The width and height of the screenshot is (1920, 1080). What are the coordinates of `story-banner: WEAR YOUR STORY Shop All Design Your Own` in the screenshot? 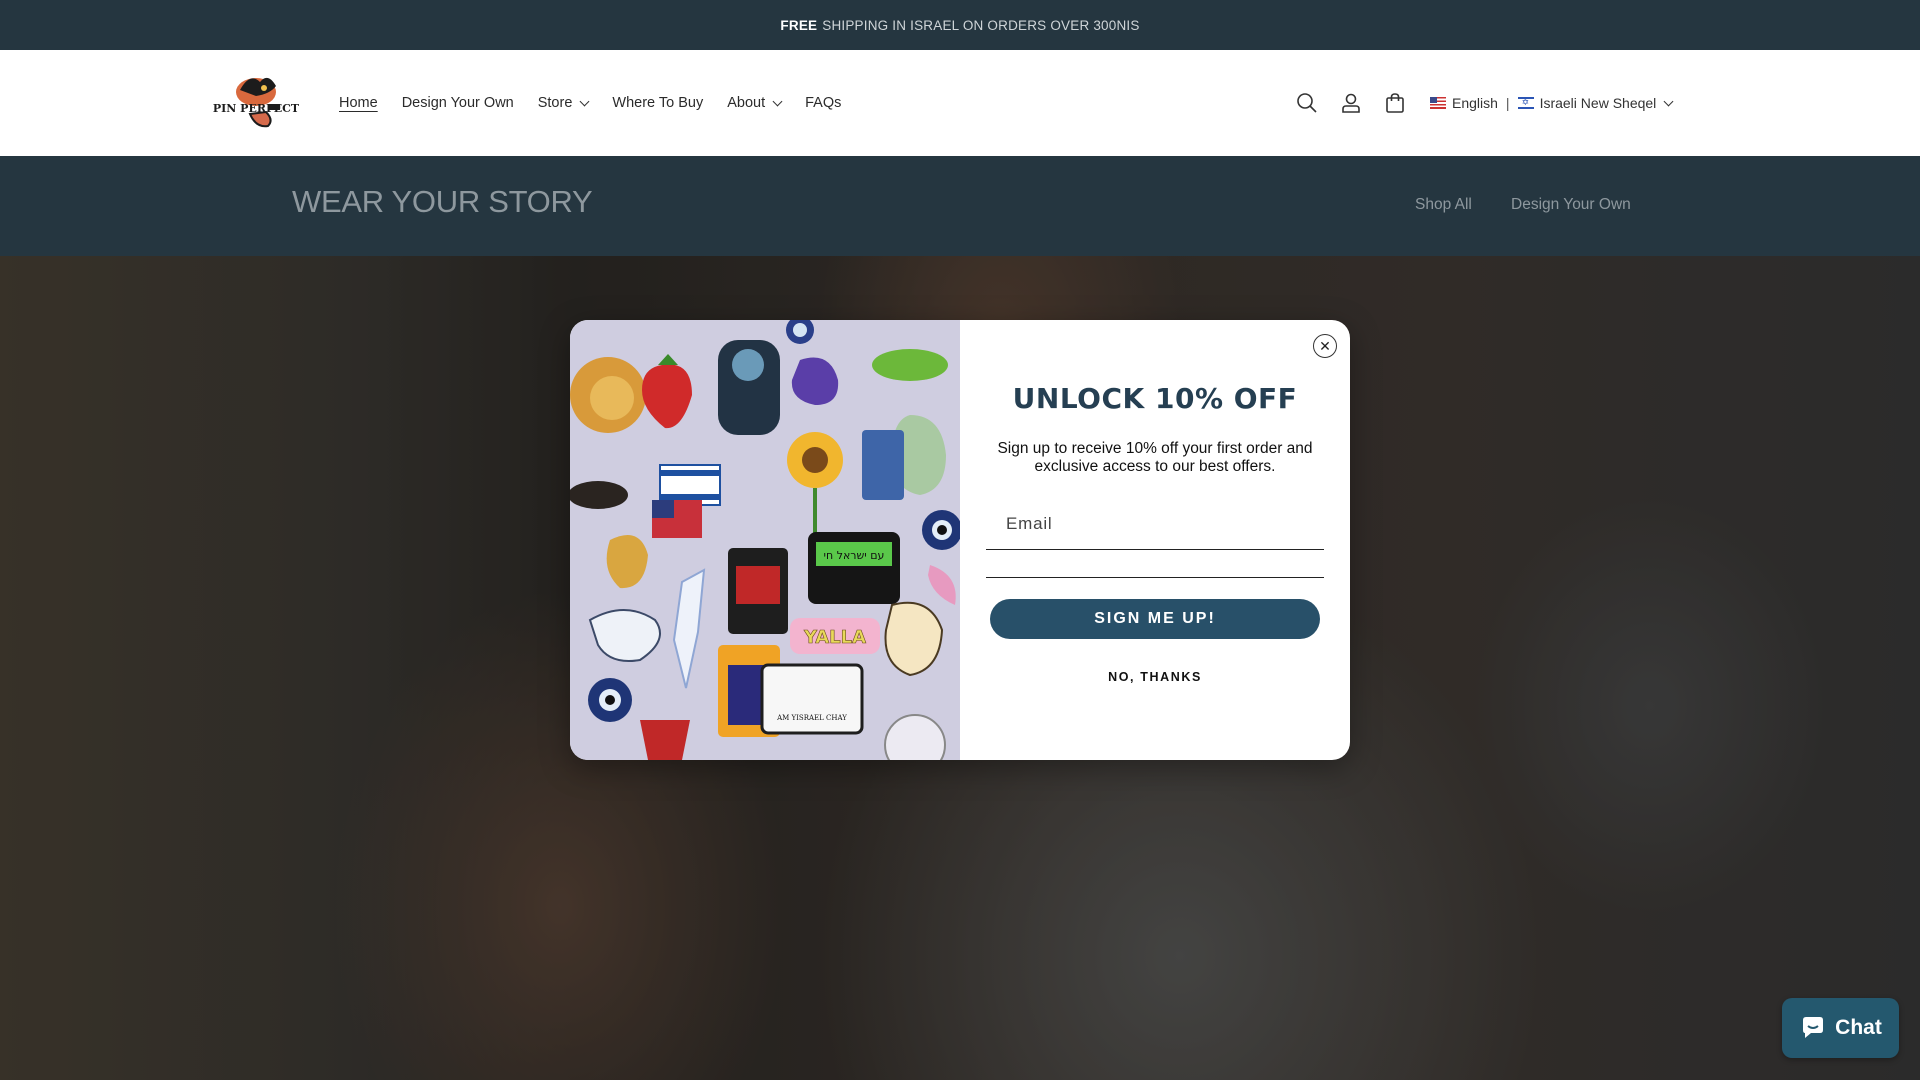 It's located at (960, 206).